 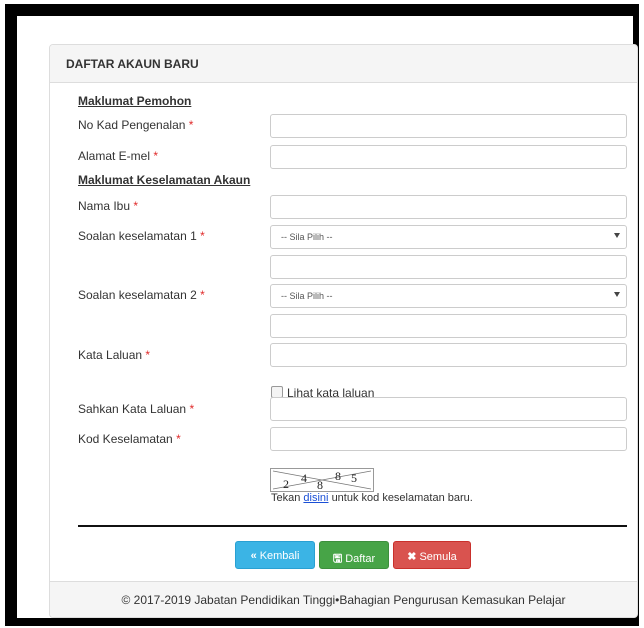 What do you see at coordinates (275, 555) in the screenshot?
I see `back-button: «Kembali` at bounding box center [275, 555].